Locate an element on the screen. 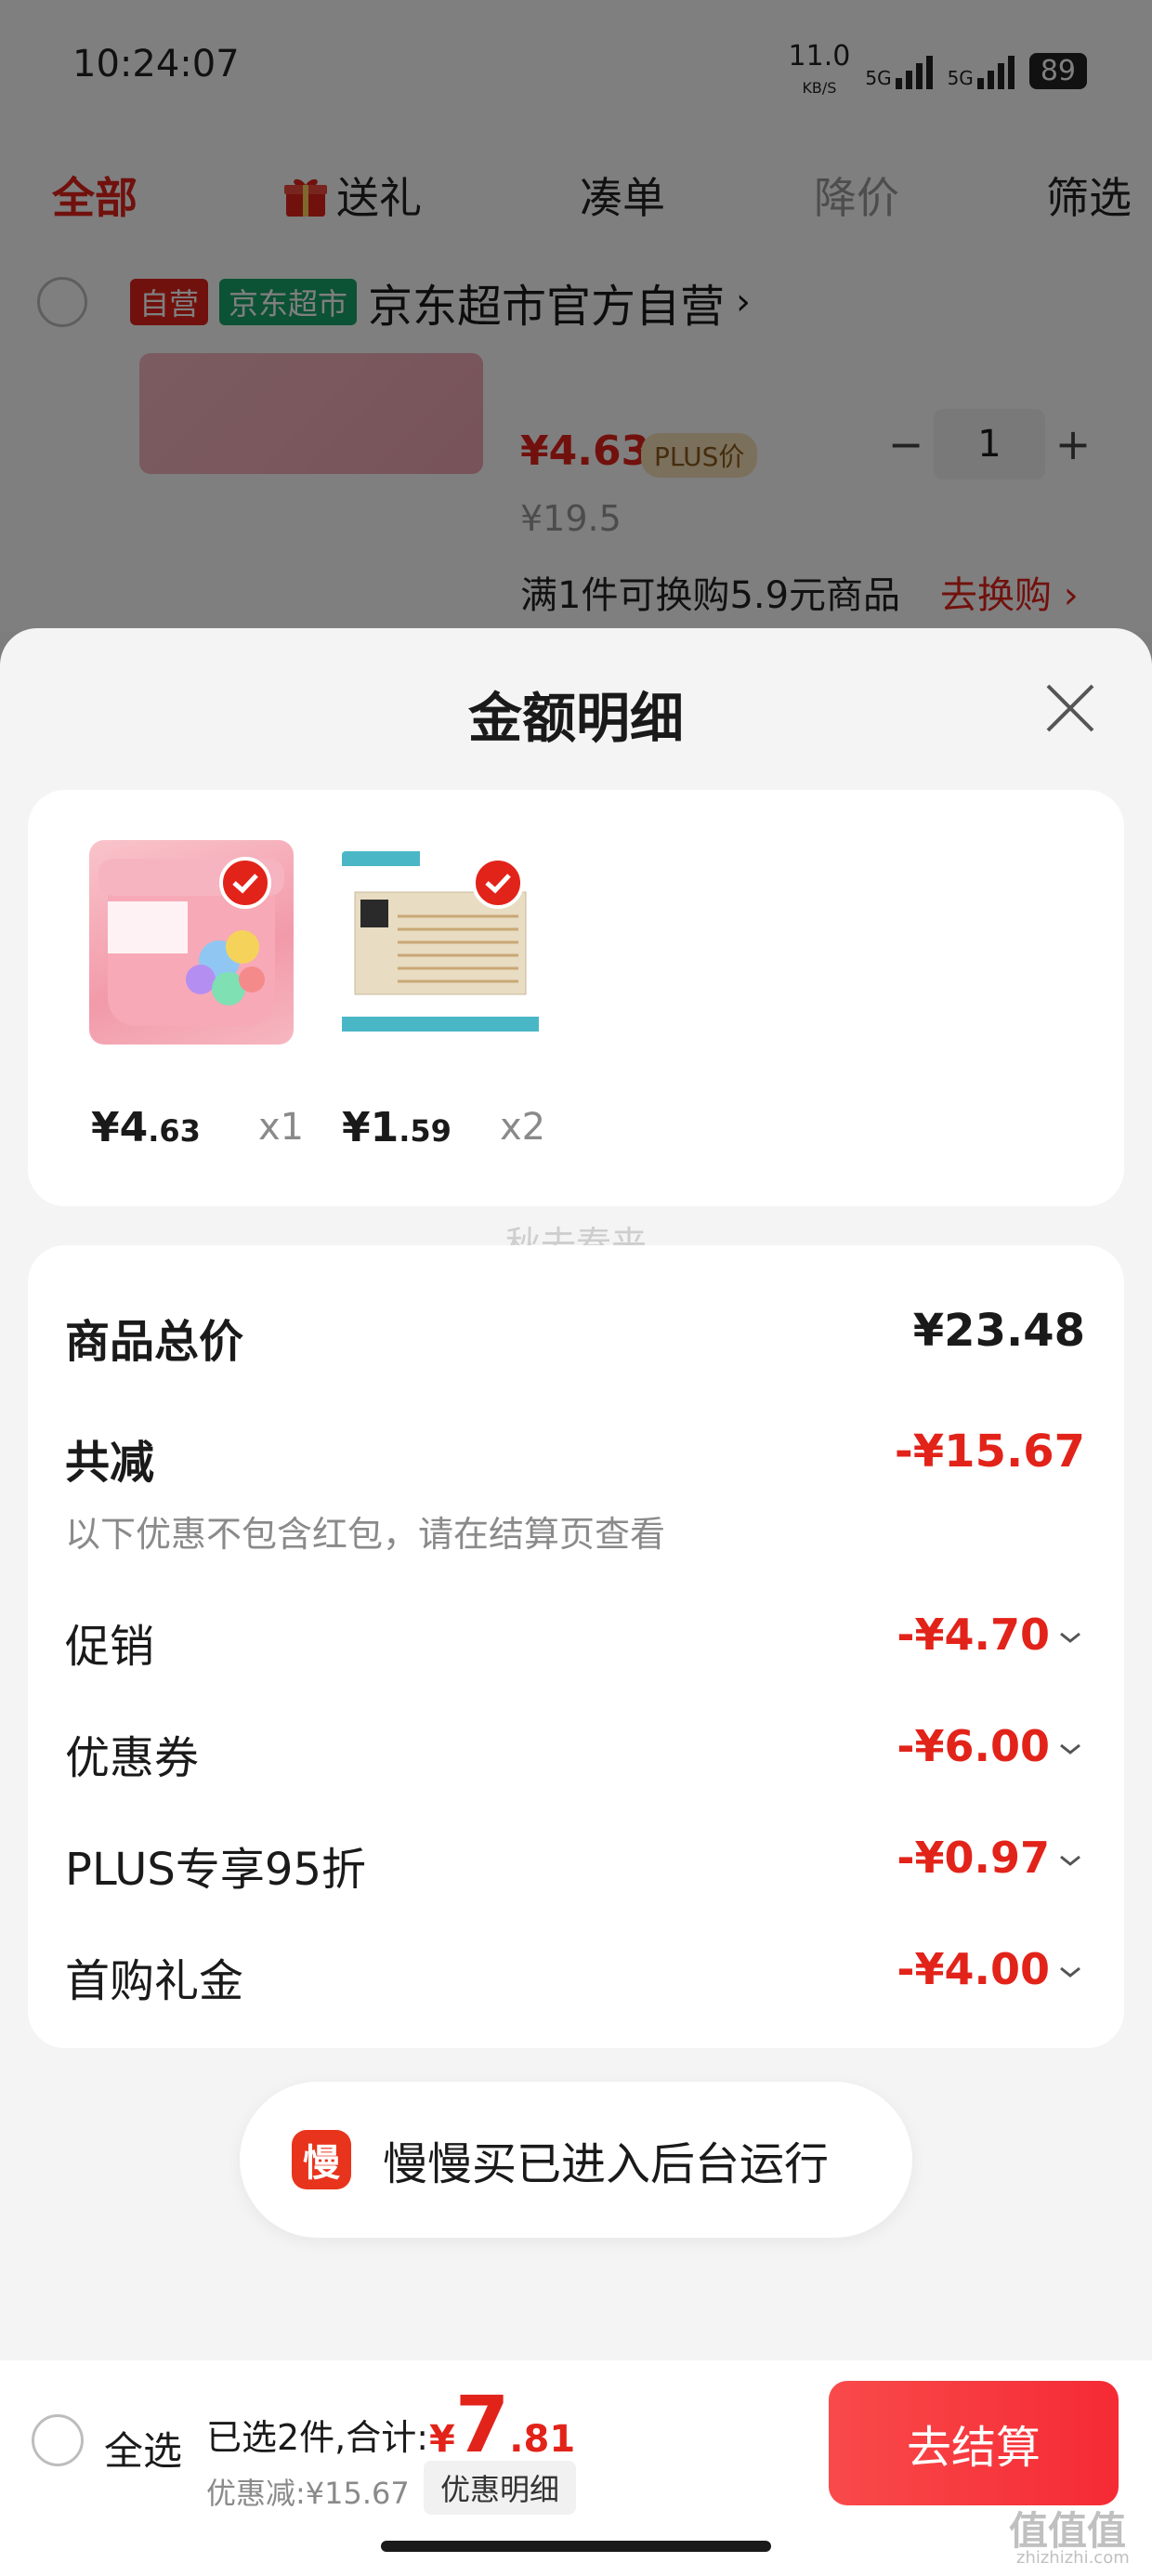  discount-note: 以下优惠不包含红包，请在结算页查看 is located at coordinates (365, 1534).